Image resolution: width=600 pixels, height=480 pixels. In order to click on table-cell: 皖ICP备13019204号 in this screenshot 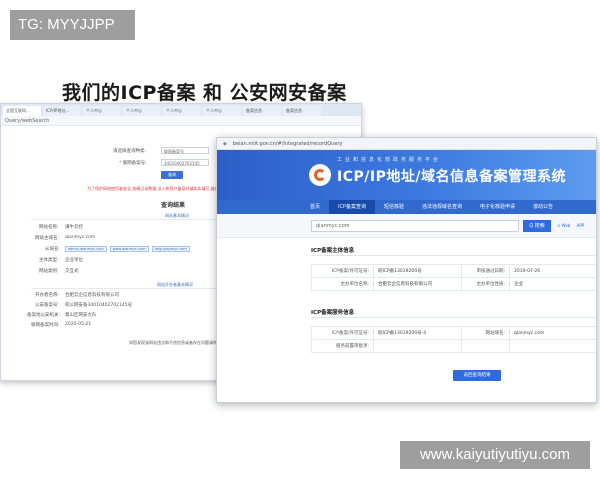, I will do `click(417, 271)`.